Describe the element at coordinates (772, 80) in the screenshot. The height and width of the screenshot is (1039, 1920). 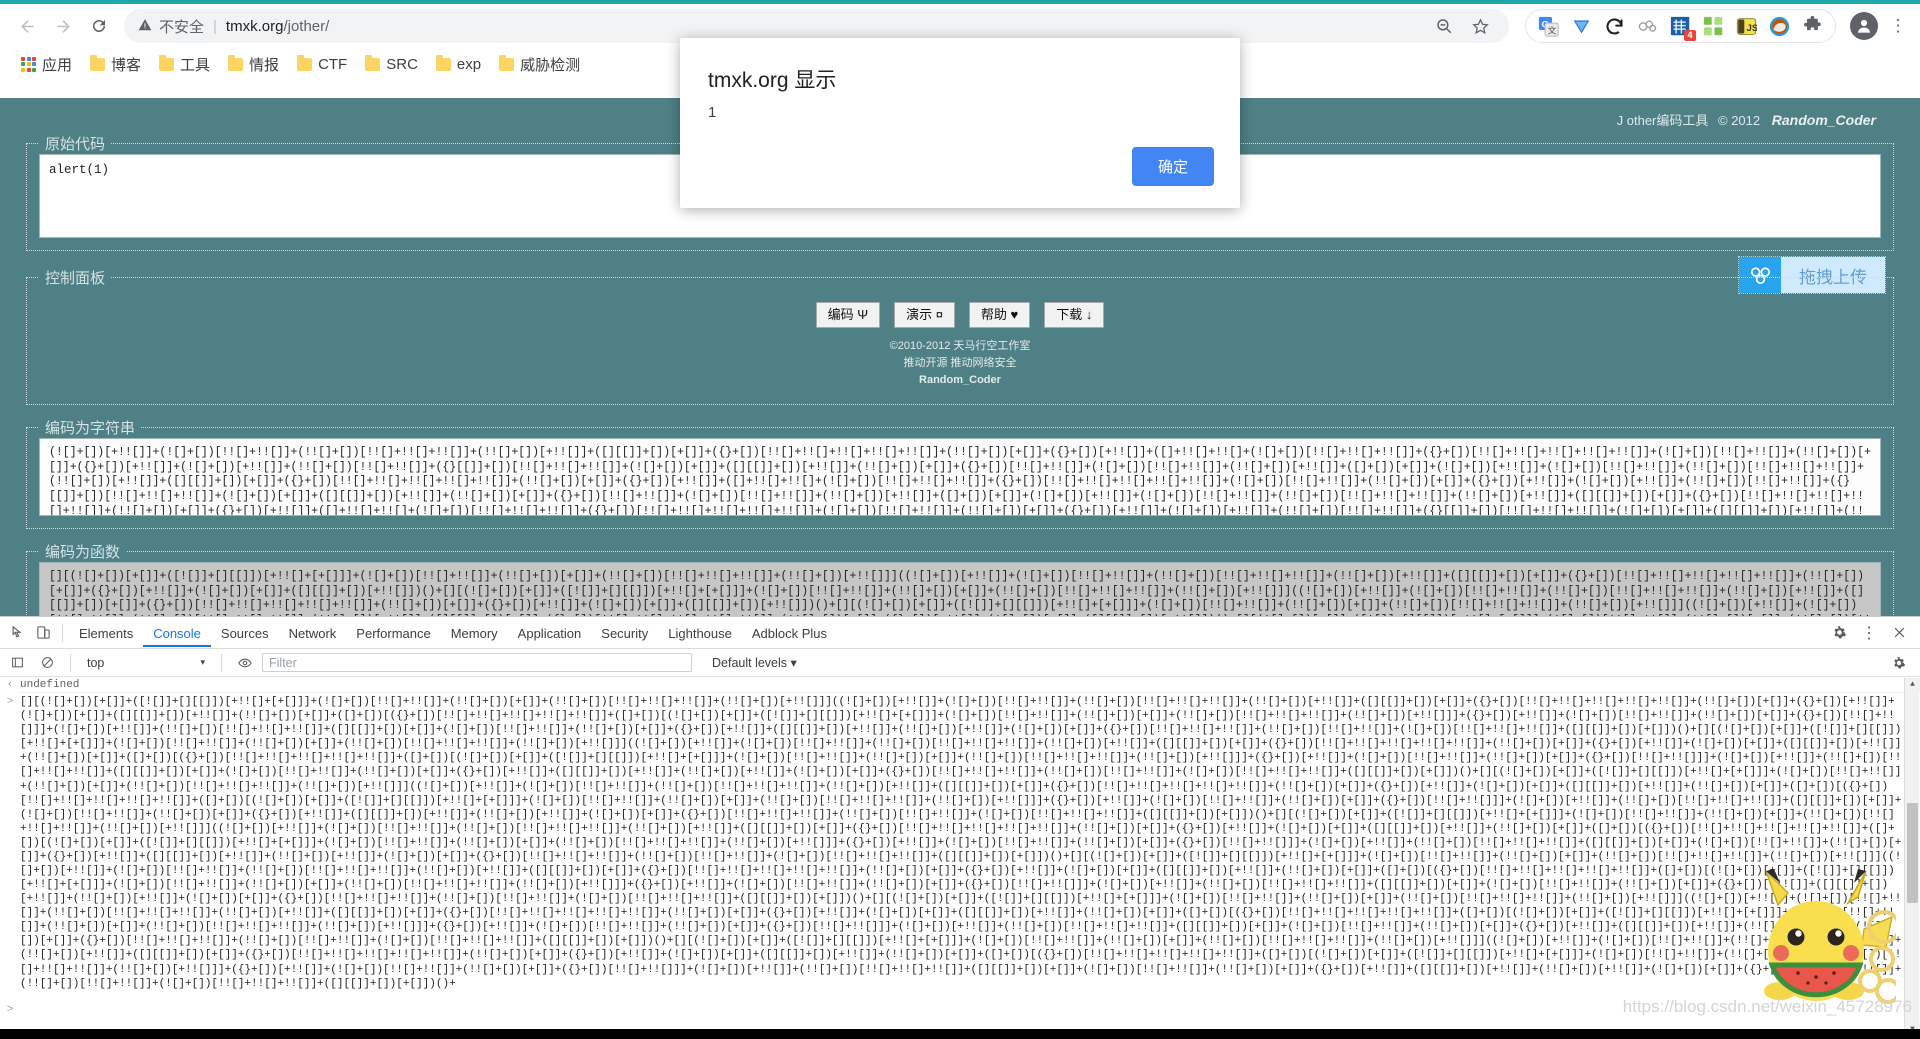
I see `alert-title: tmxk.org 显示` at that location.